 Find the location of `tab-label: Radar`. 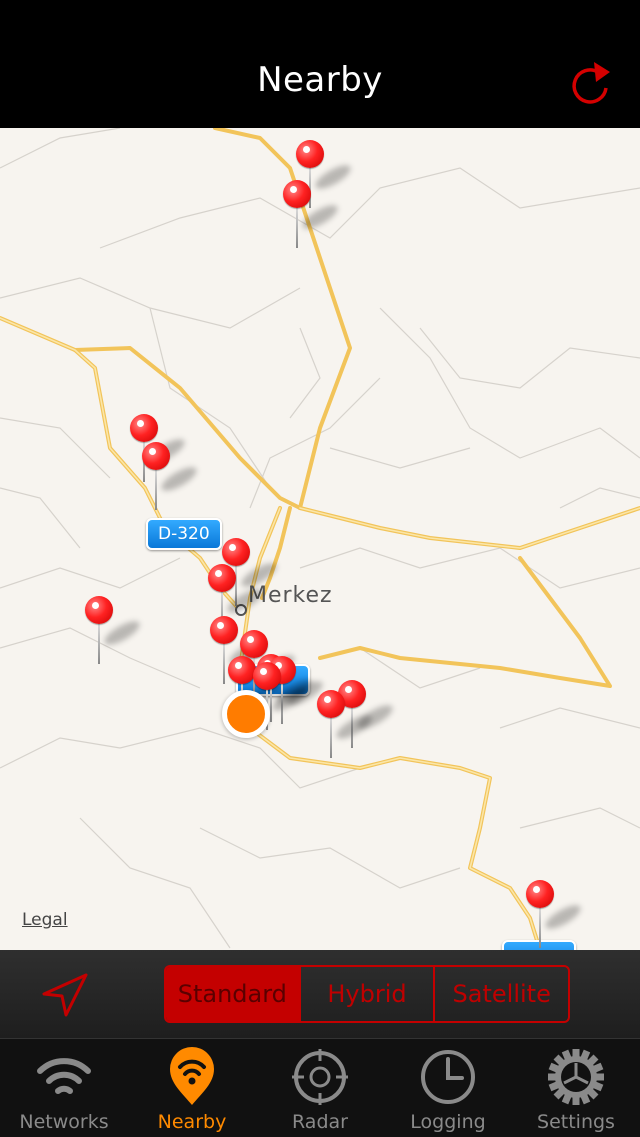

tab-label: Radar is located at coordinates (320, 1122).